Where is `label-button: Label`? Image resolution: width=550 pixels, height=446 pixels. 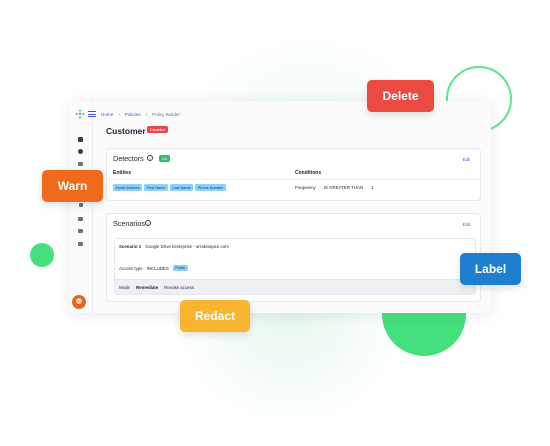
label-button: Label is located at coordinates (490, 269).